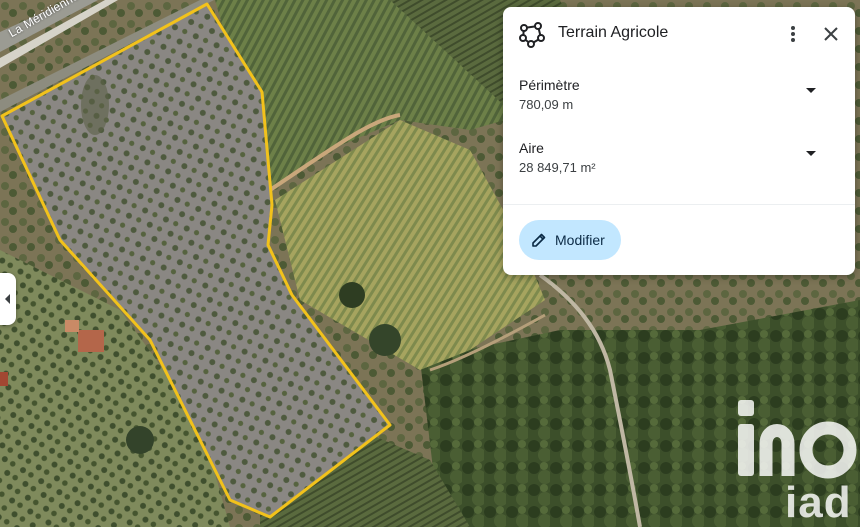 Image resolution: width=860 pixels, height=527 pixels. Describe the element at coordinates (818, 502) in the screenshot. I see `brand-watermark: iad` at that location.